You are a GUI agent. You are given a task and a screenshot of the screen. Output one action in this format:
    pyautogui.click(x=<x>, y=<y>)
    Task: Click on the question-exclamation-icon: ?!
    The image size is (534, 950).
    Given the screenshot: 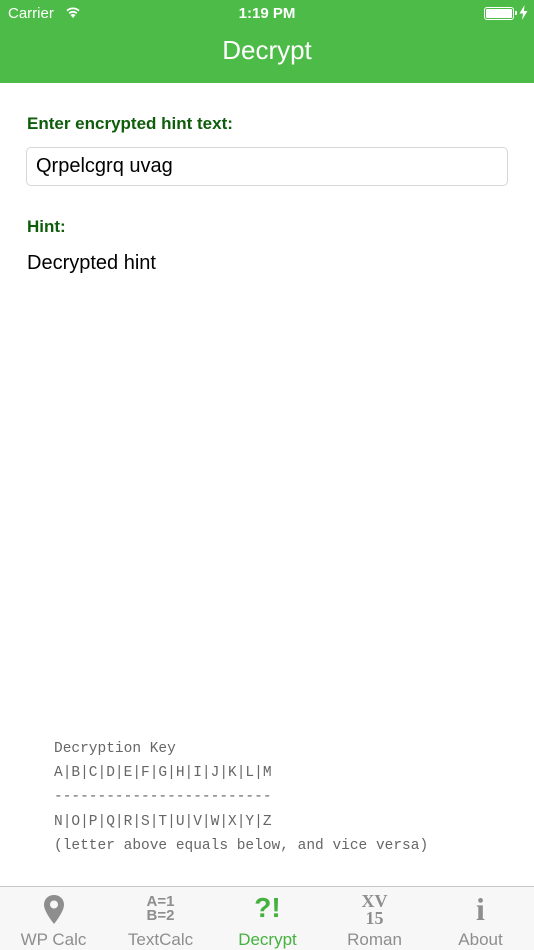 What is the action you would take?
    pyautogui.click(x=267, y=907)
    